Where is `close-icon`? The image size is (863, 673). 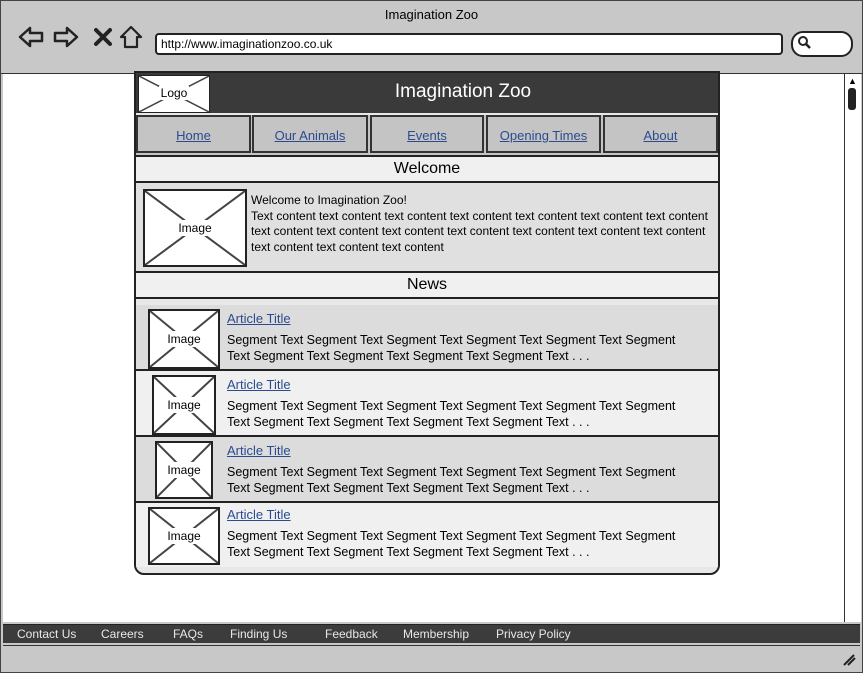
close-icon is located at coordinates (103, 37).